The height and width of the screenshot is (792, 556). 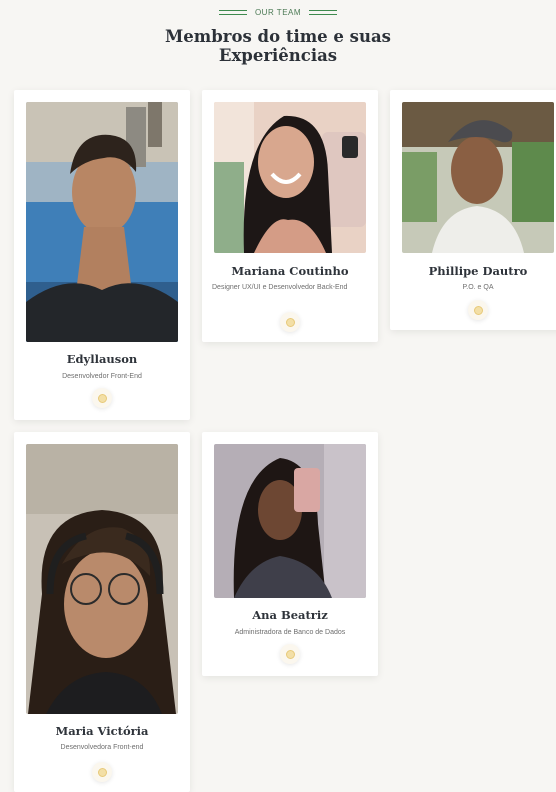 What do you see at coordinates (278, 36) in the screenshot?
I see `section-title-line1: Membros do time e suas` at bounding box center [278, 36].